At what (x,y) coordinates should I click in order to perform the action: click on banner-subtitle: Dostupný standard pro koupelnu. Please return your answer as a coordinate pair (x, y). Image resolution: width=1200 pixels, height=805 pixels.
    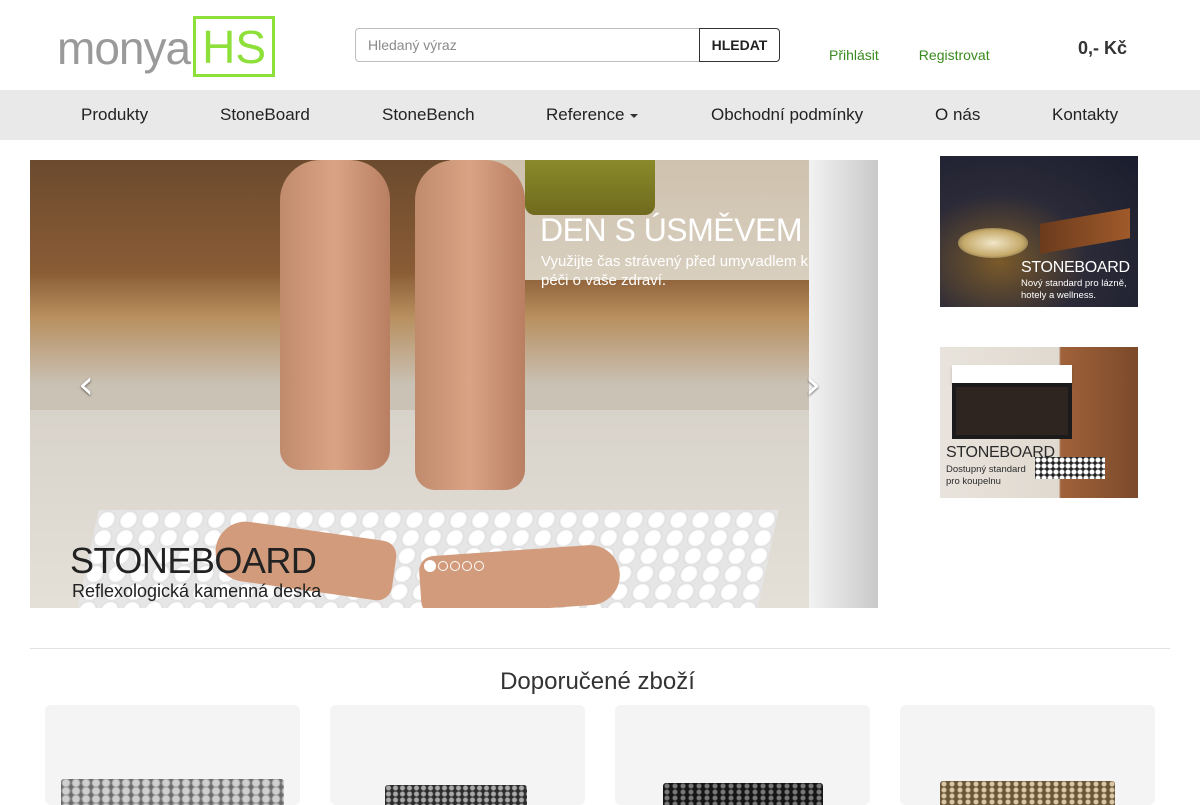
    Looking at the image, I should click on (986, 475).